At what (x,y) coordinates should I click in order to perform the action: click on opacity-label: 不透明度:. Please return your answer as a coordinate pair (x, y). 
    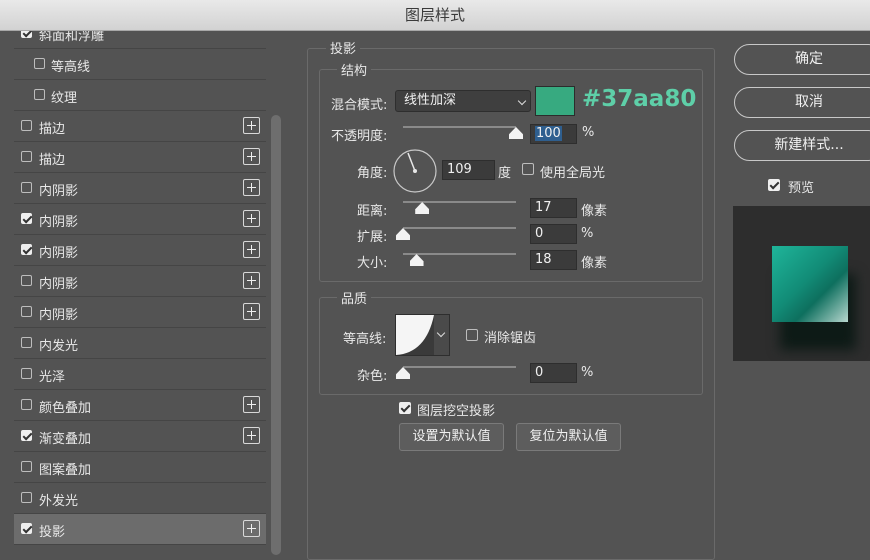
    Looking at the image, I should click on (359, 136).